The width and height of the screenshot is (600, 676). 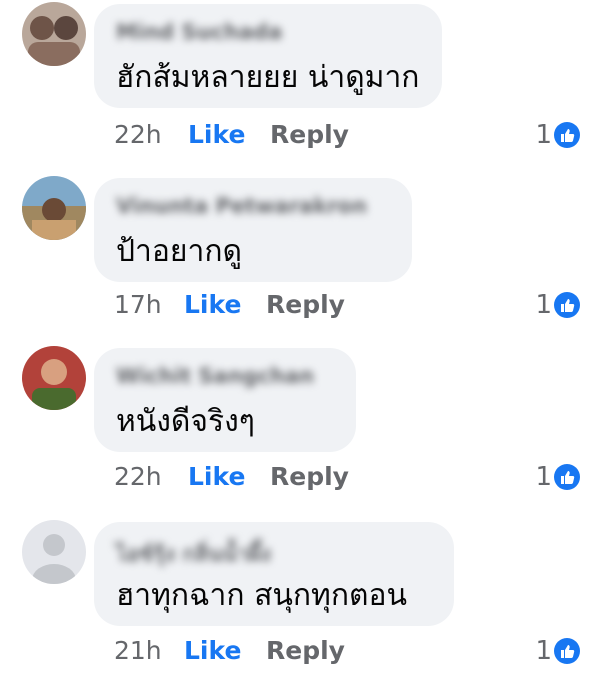 I want to click on comment-author-name: ไอซ์รุ้ง กลิ่นน้ำผึ้ง, so click(x=193, y=554).